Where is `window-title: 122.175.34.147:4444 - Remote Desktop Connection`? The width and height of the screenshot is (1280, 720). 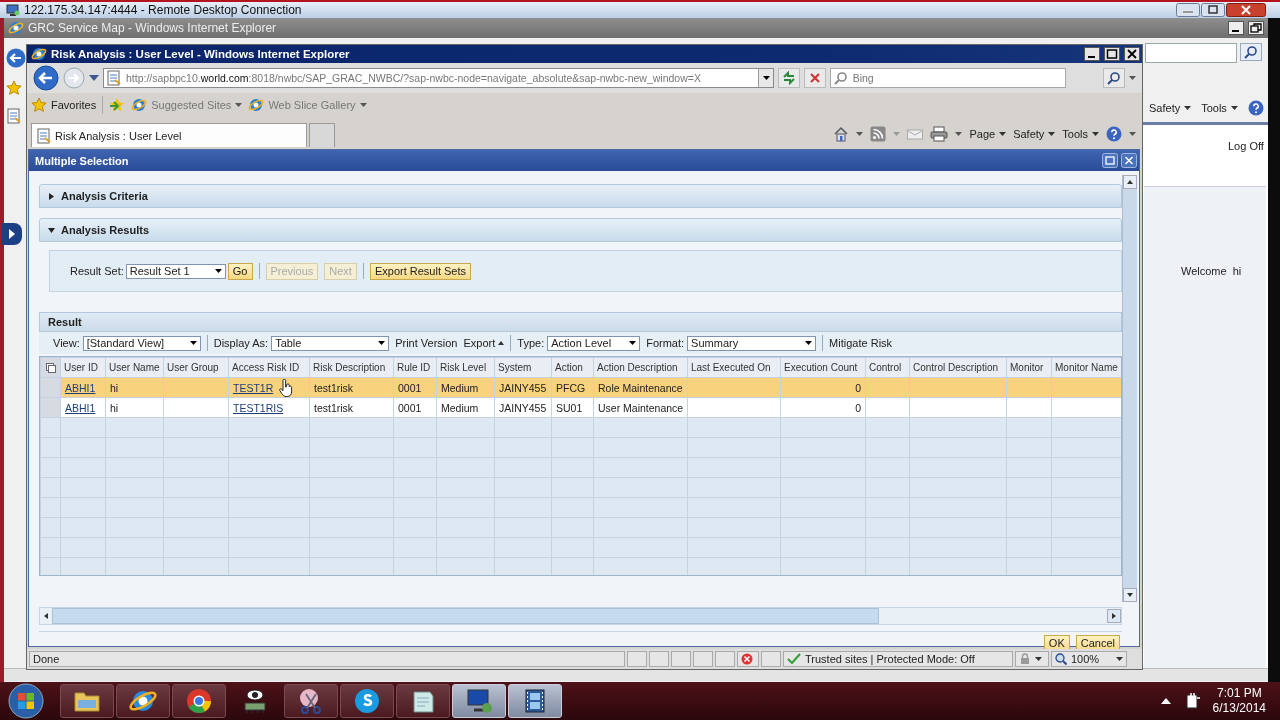 window-title: 122.175.34.147:4444 - Remote Desktop Connection is located at coordinates (163, 10).